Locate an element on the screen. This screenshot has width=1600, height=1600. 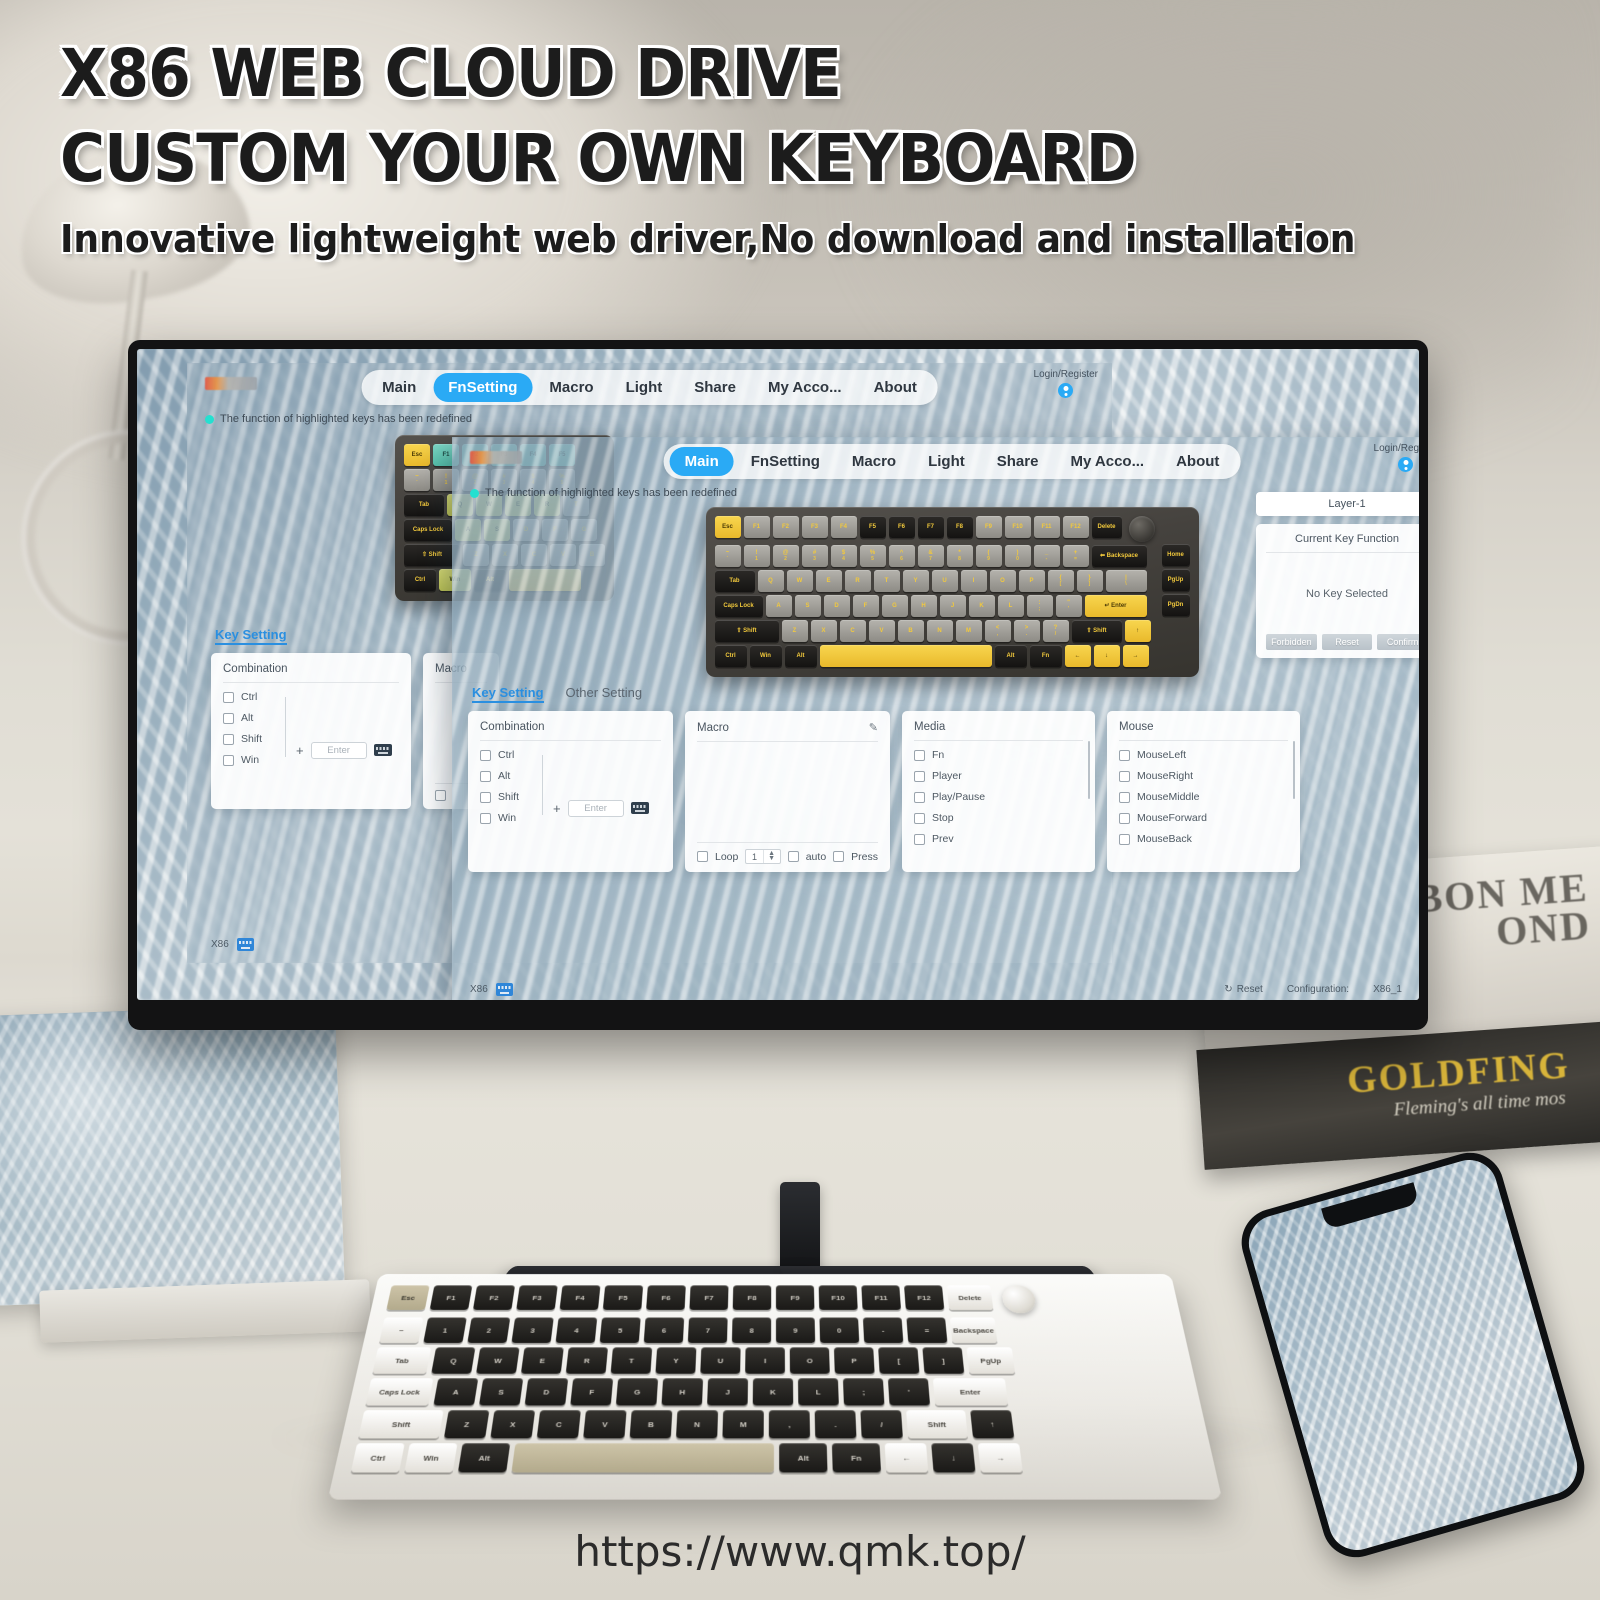
key-b: B is located at coordinates (910, 631).